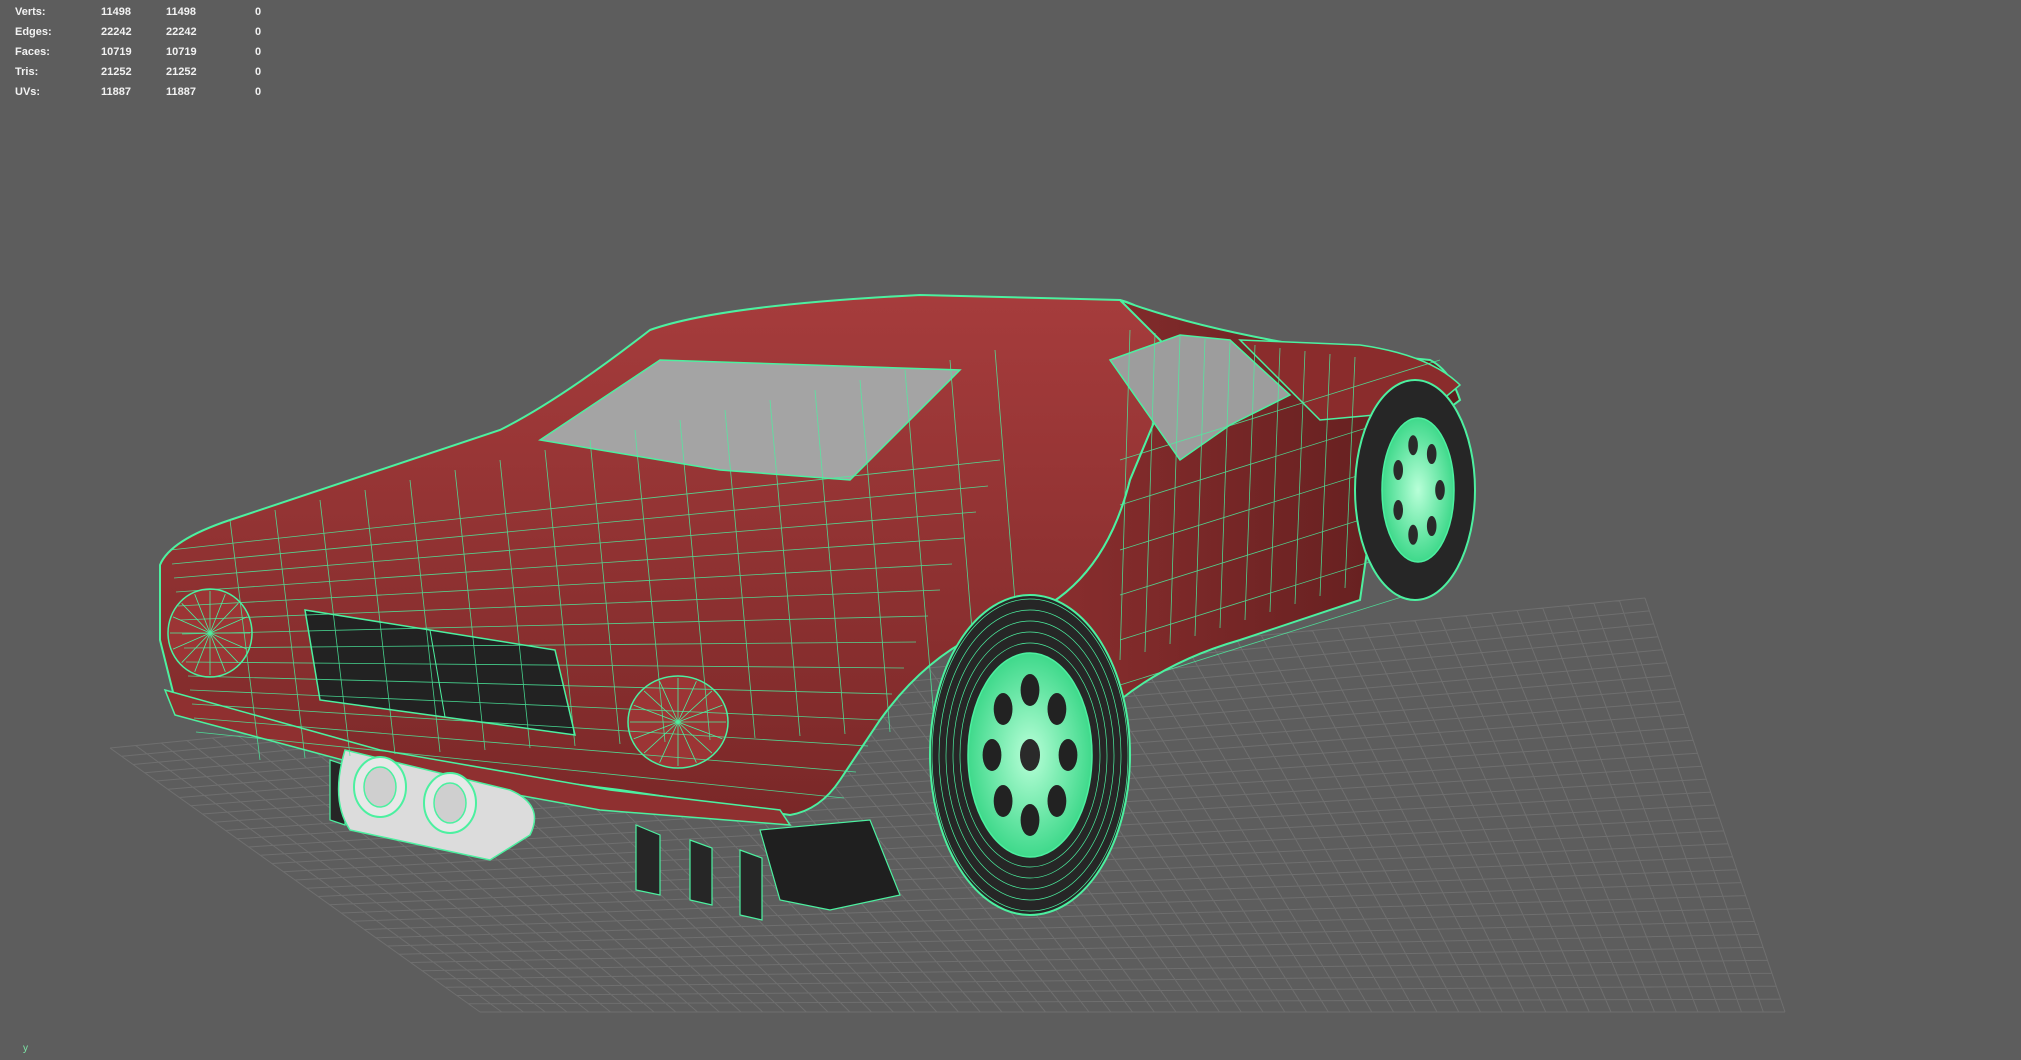  Describe the element at coordinates (145, 92) in the screenshot. I see `hud-row-uvs: UVs: 11887 11887 0` at that location.